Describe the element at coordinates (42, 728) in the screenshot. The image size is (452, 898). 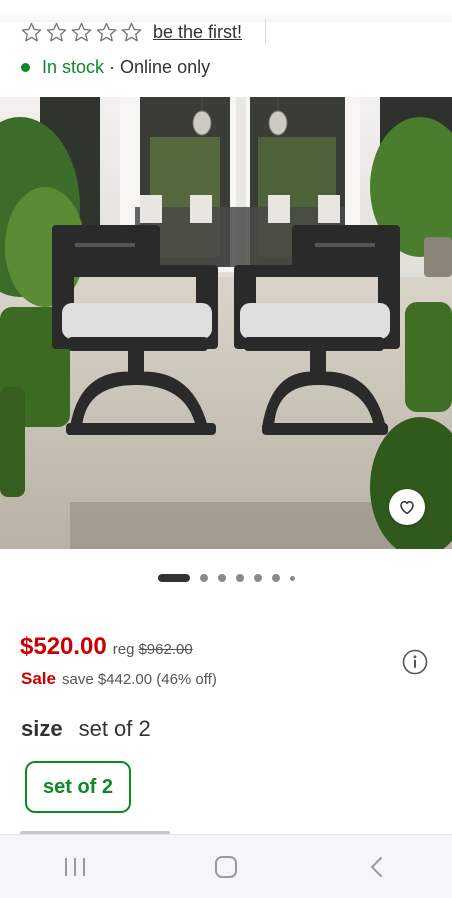
I see `size-label: size` at that location.